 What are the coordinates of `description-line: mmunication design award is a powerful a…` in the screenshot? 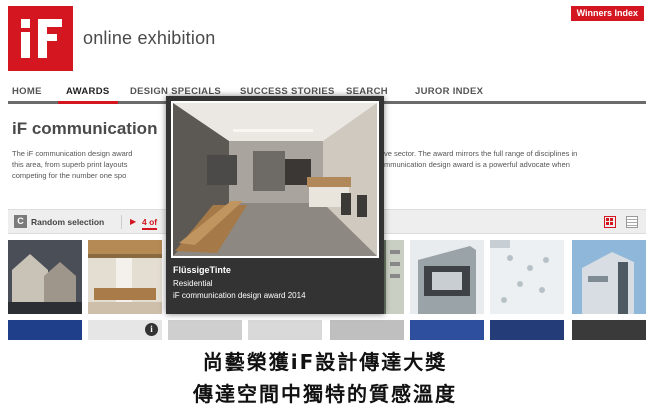 It's located at (477, 164).